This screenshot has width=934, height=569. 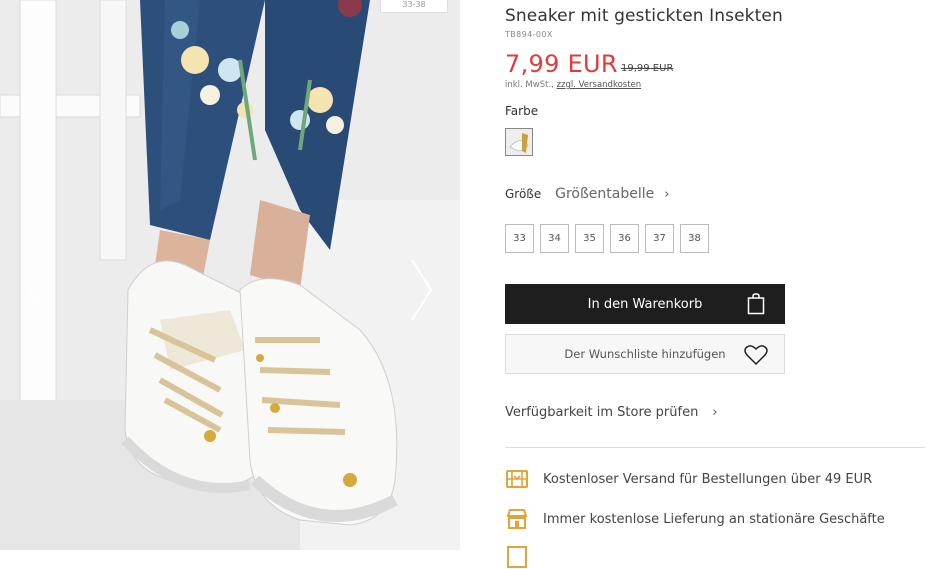 I want to click on truck-icon, so click(x=517, y=479).